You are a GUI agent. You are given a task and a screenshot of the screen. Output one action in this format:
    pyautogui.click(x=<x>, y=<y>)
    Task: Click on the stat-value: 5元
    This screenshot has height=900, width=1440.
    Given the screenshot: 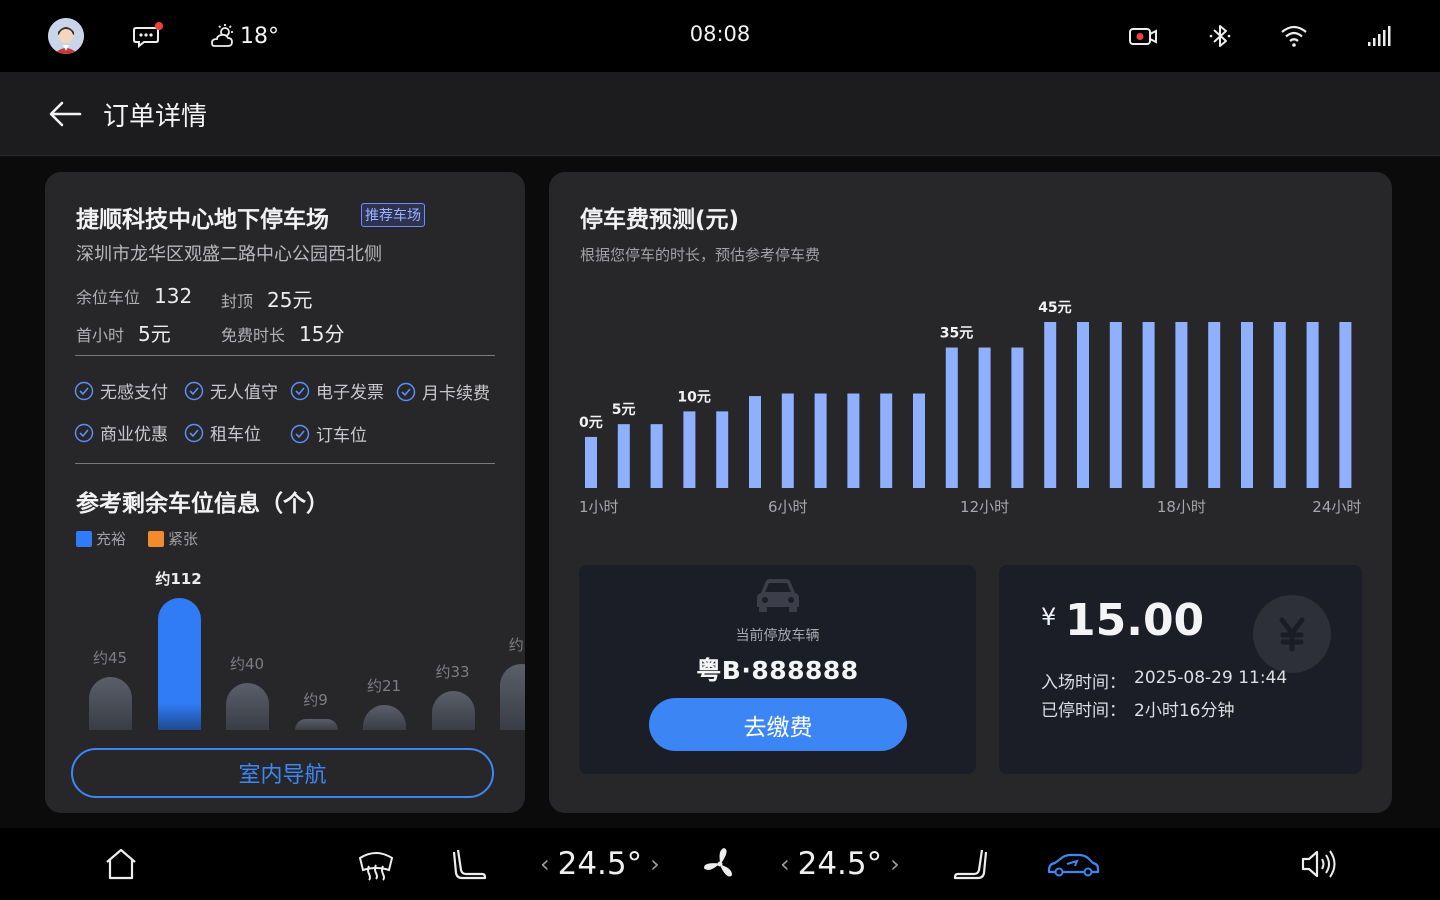 What is the action you would take?
    pyautogui.click(x=154, y=334)
    